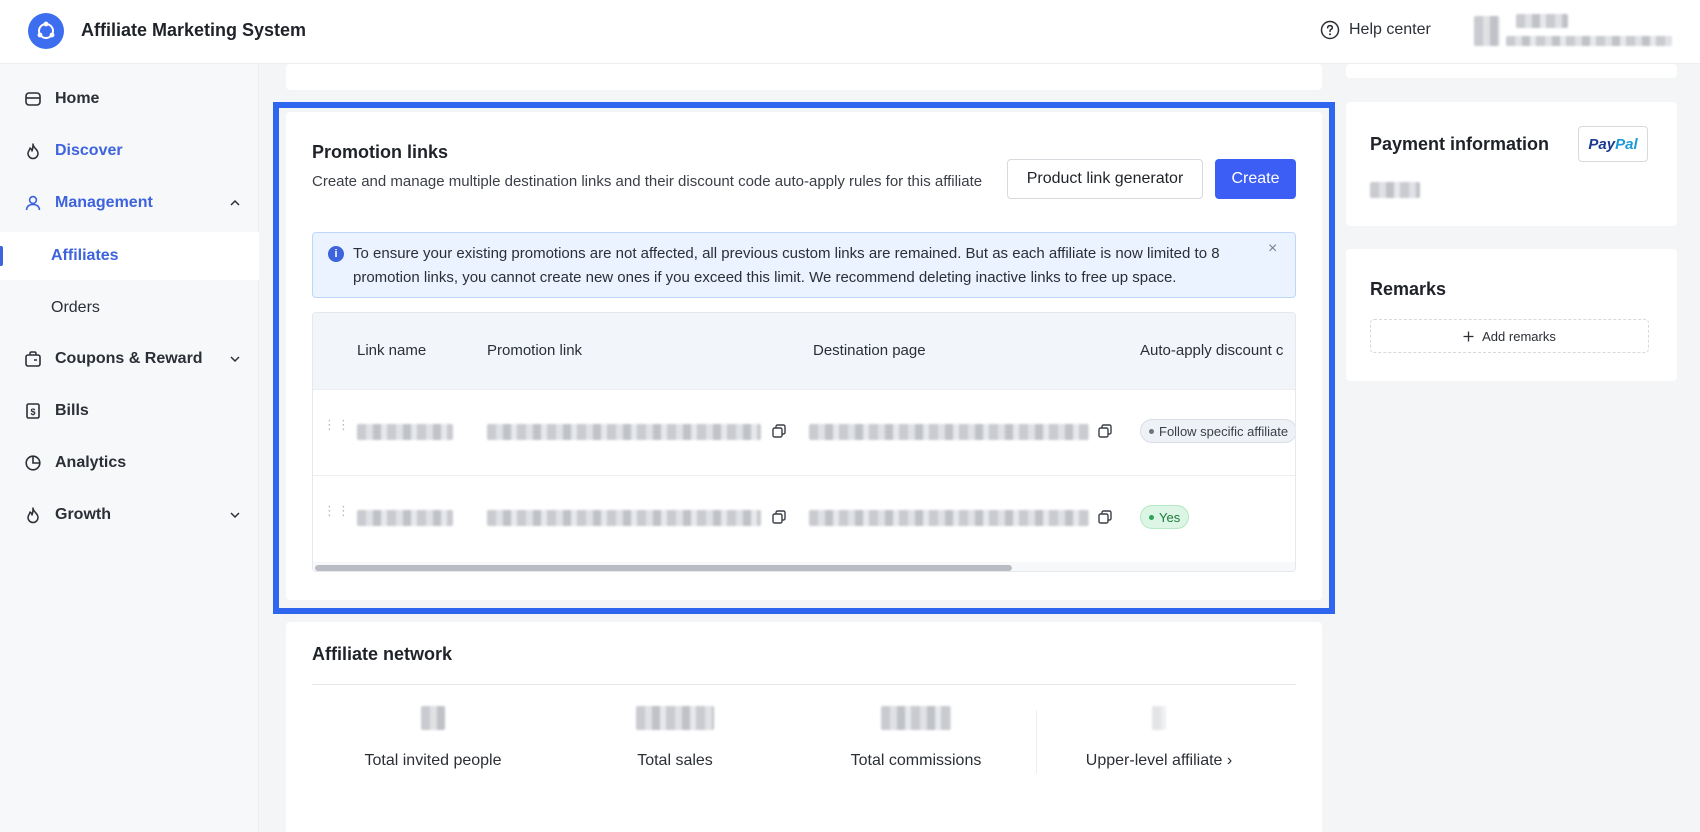  What do you see at coordinates (1468, 336) in the screenshot?
I see `plus-icon` at bounding box center [1468, 336].